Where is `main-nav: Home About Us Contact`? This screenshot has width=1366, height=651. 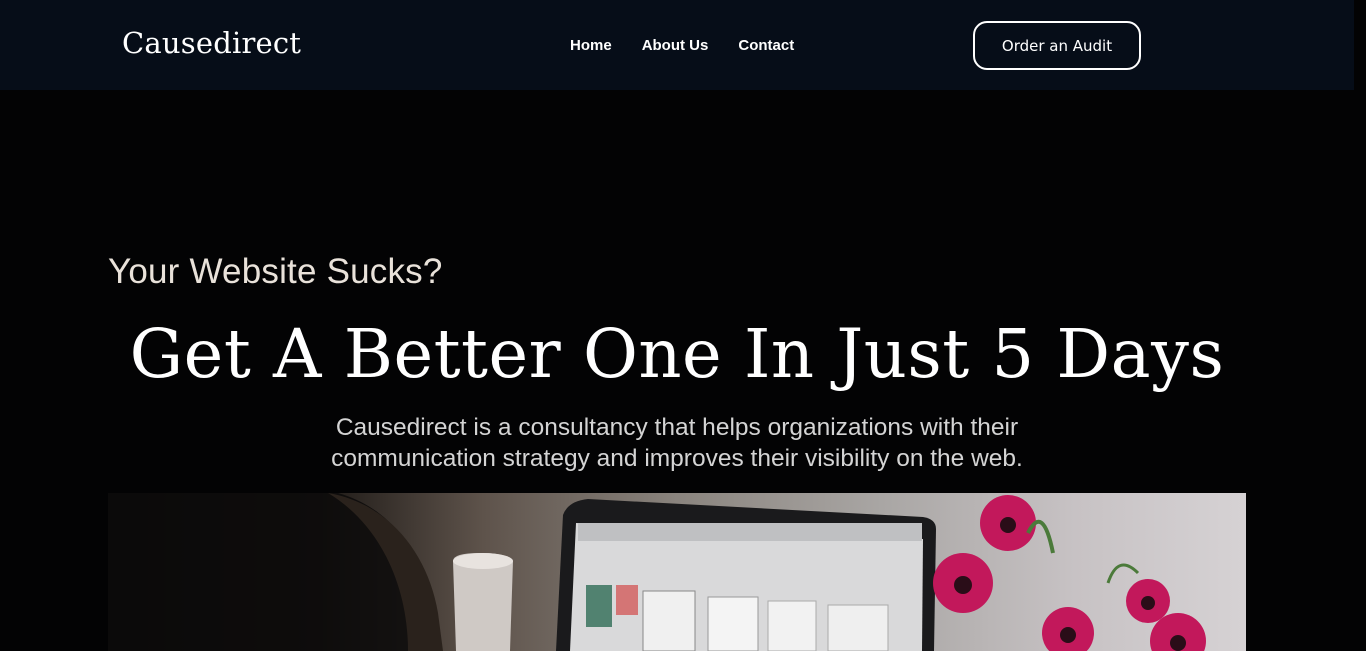 main-nav: Home About Us Contact is located at coordinates (682, 45).